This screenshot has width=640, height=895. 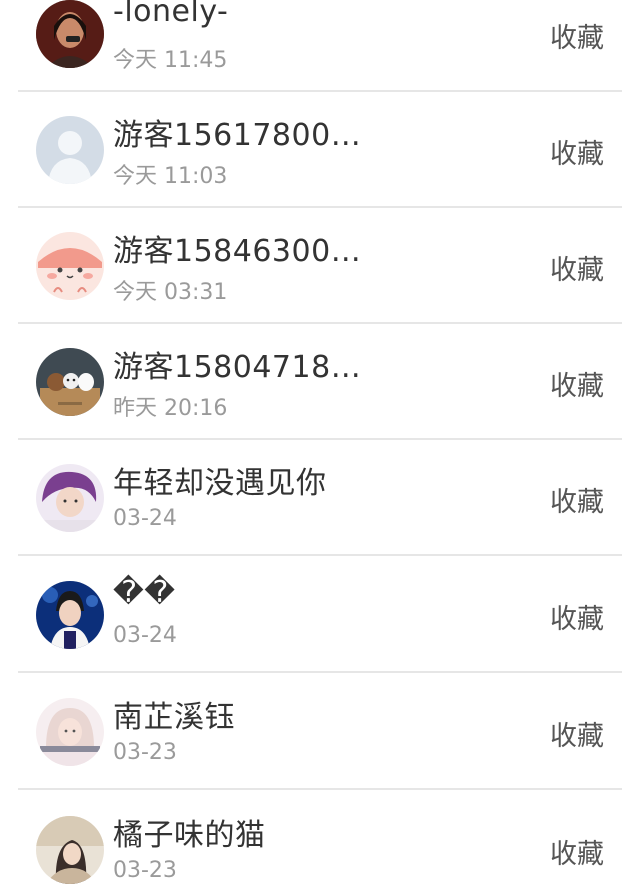 I want to click on pink-cartoon-face-icon, so click(x=70, y=266).